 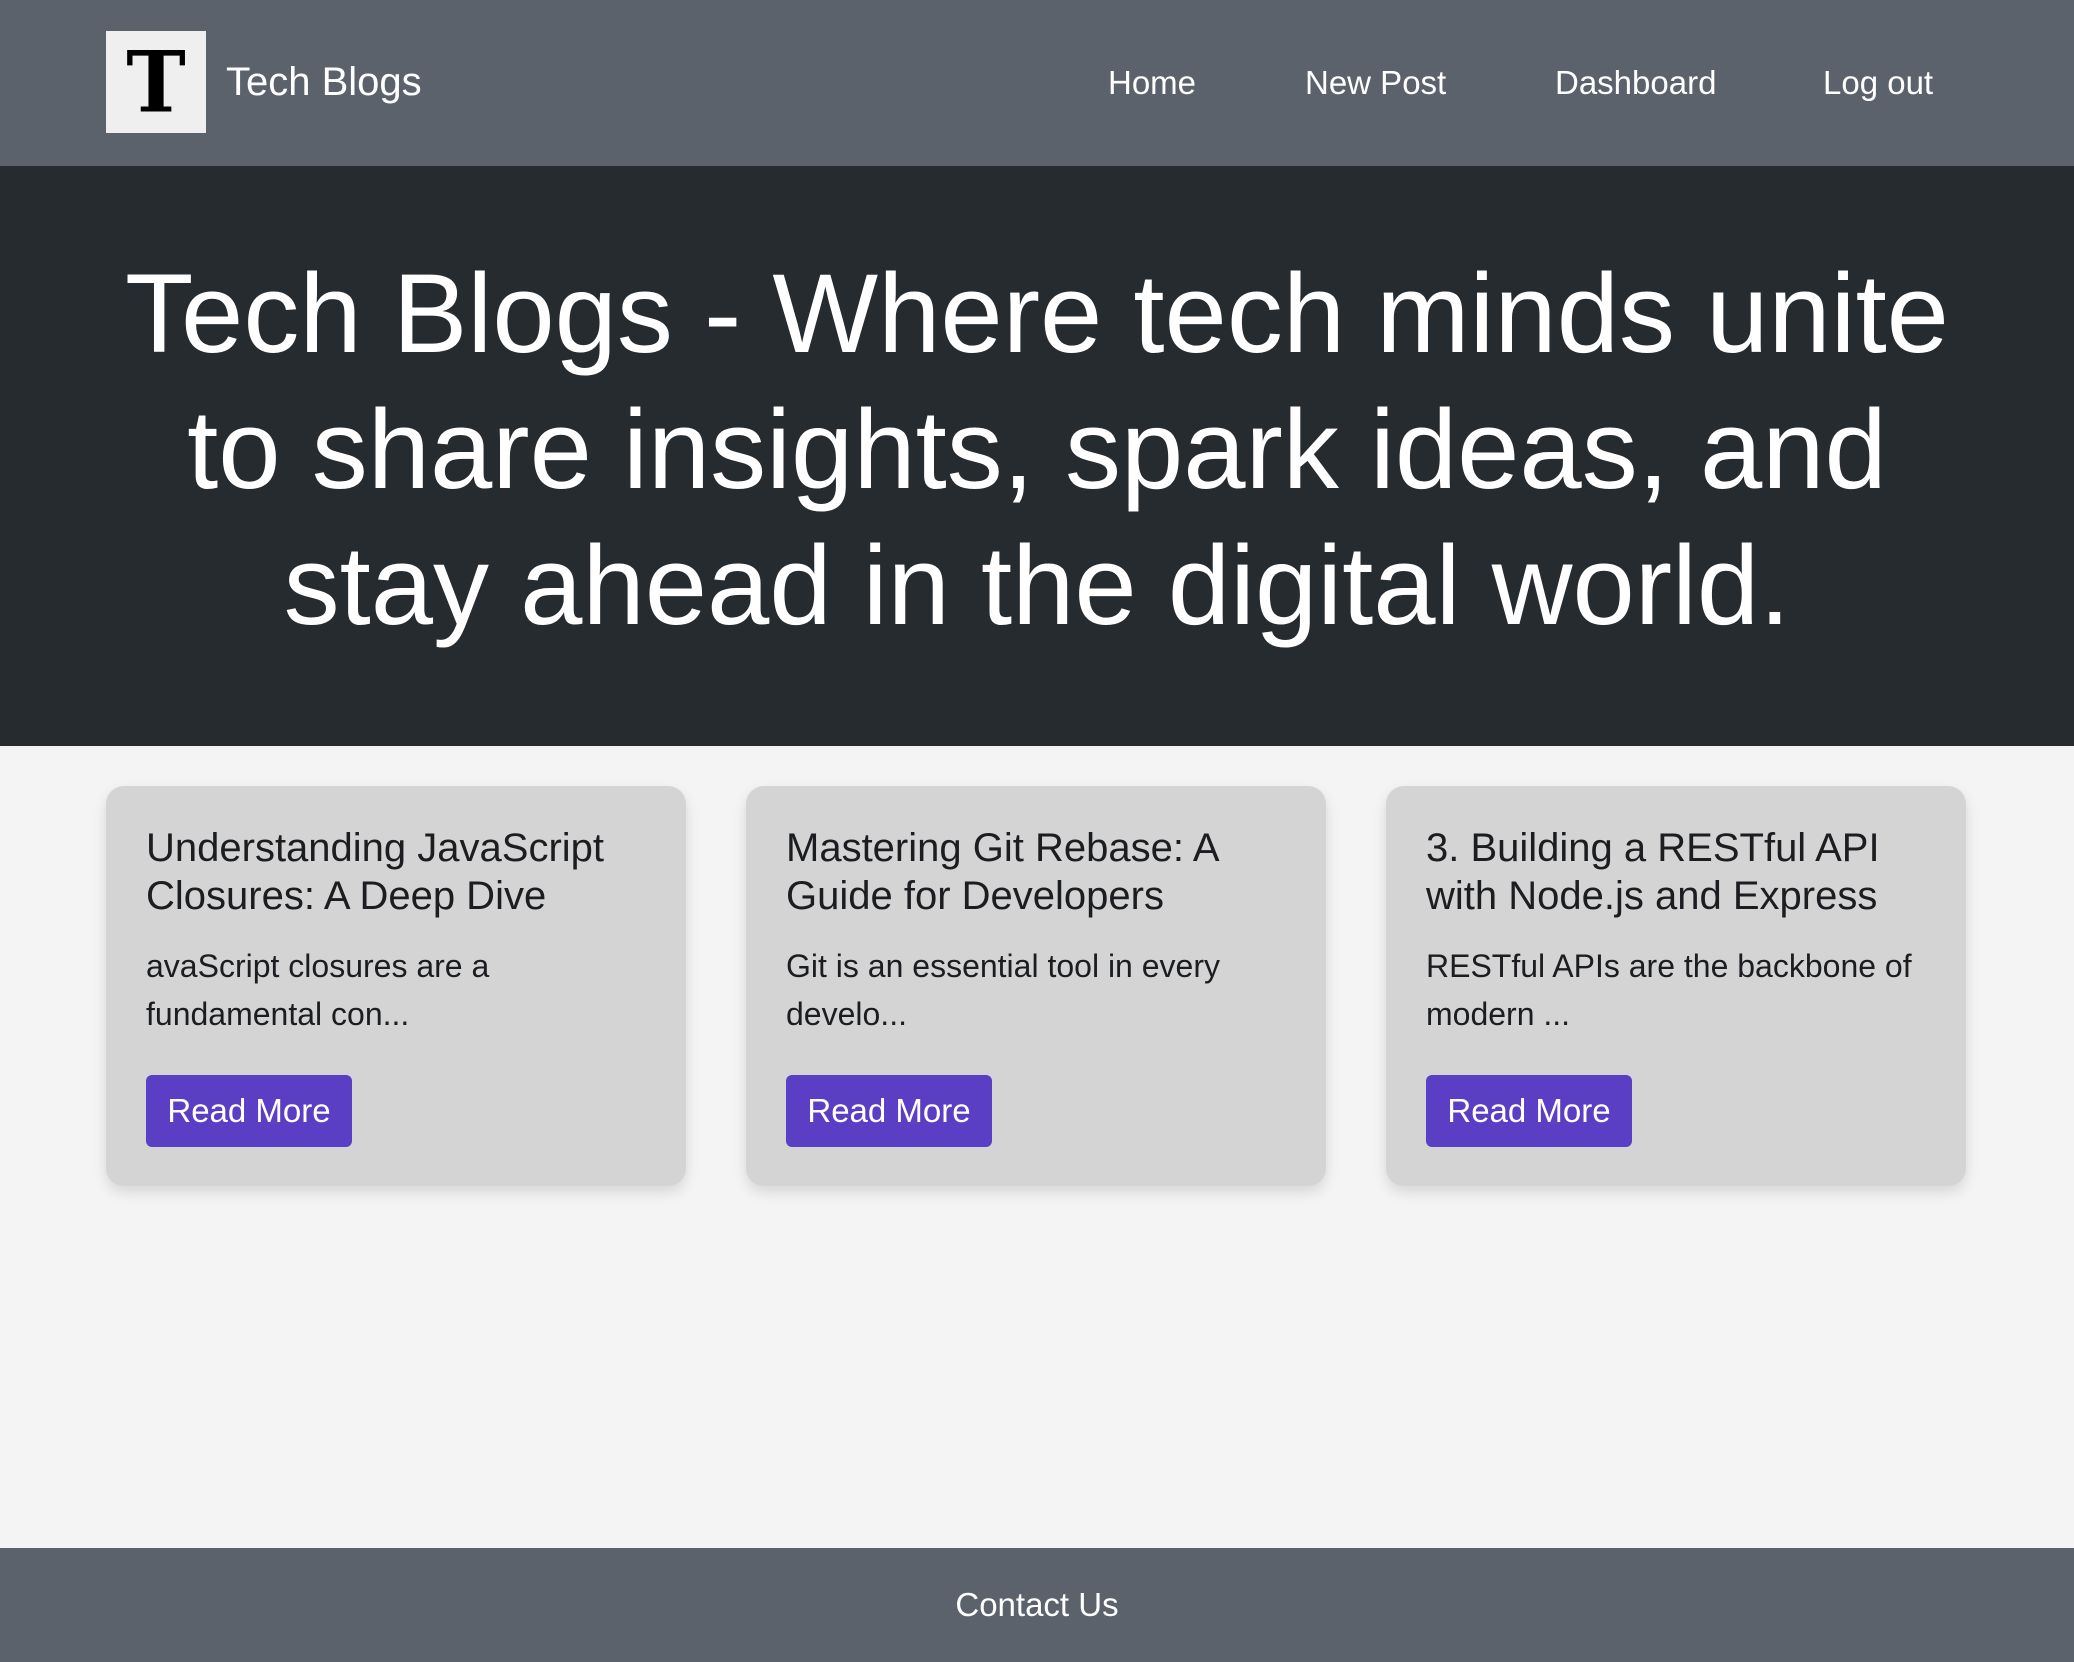 What do you see at coordinates (1152, 83) in the screenshot?
I see `nav-home-link: Home` at bounding box center [1152, 83].